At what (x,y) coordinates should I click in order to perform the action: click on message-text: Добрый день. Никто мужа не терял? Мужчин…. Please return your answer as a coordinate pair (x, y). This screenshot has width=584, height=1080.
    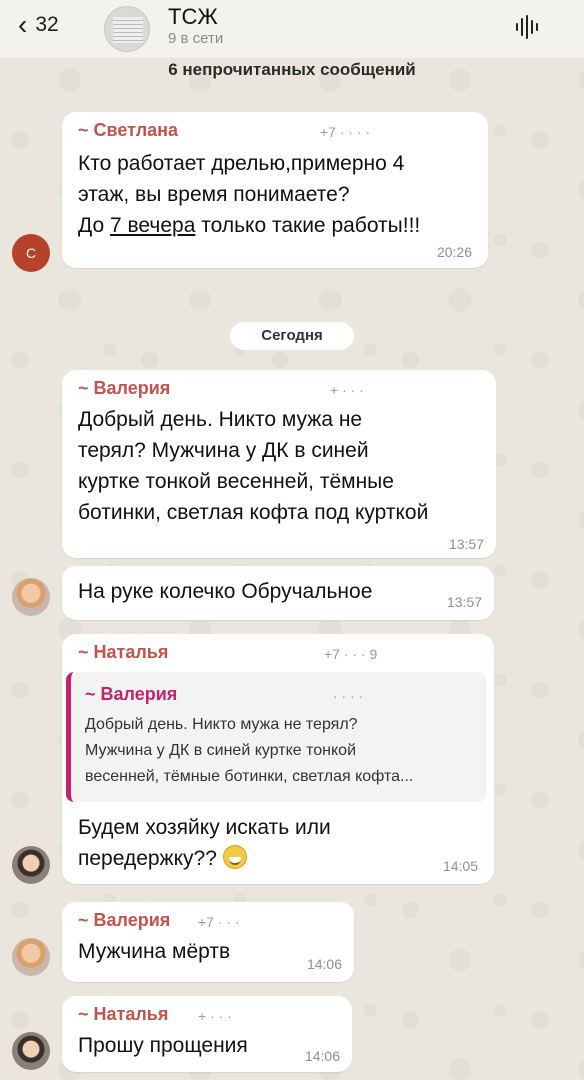
    Looking at the image, I should click on (253, 466).